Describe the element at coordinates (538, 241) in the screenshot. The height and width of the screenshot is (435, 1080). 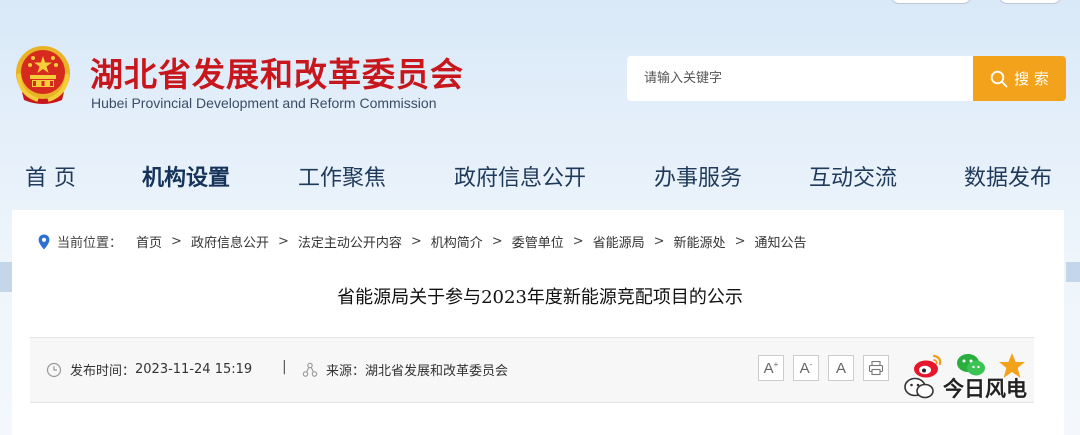
I see `breadcrumb-item-affiliated: 委管单位` at that location.